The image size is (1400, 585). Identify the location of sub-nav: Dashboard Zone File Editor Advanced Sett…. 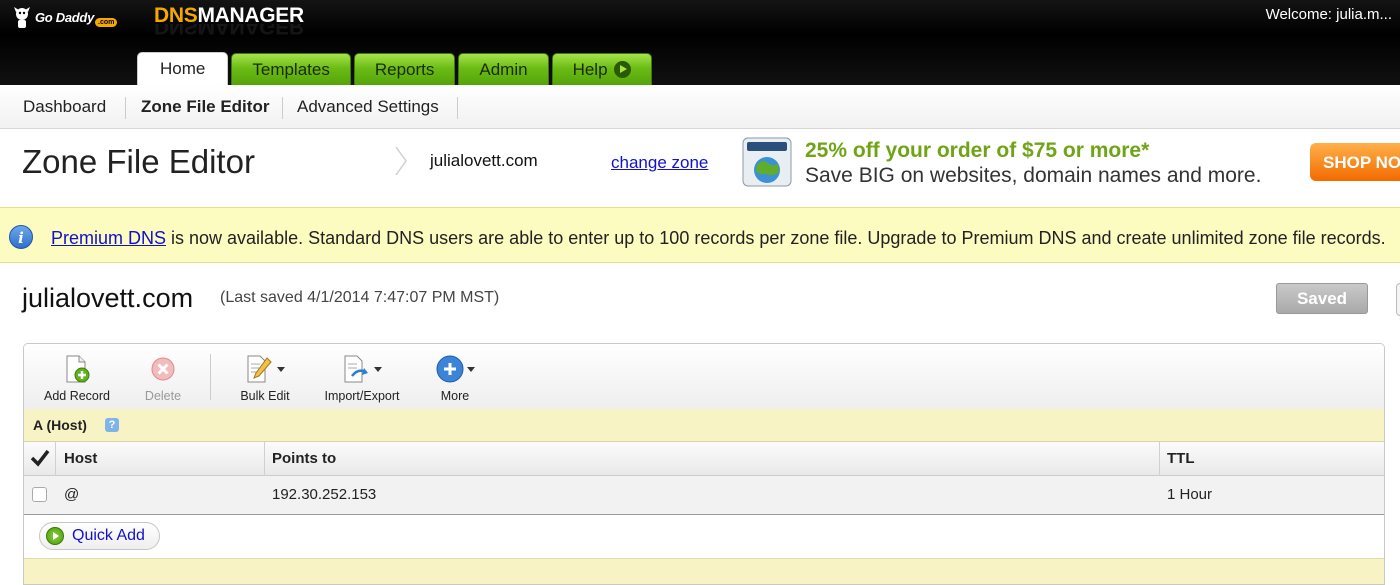
(700, 107).